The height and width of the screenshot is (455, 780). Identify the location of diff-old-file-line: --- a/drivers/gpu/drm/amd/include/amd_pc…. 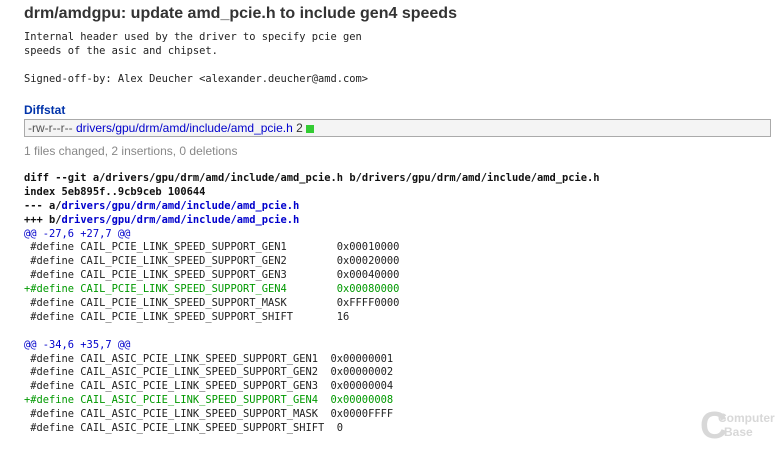
(312, 207).